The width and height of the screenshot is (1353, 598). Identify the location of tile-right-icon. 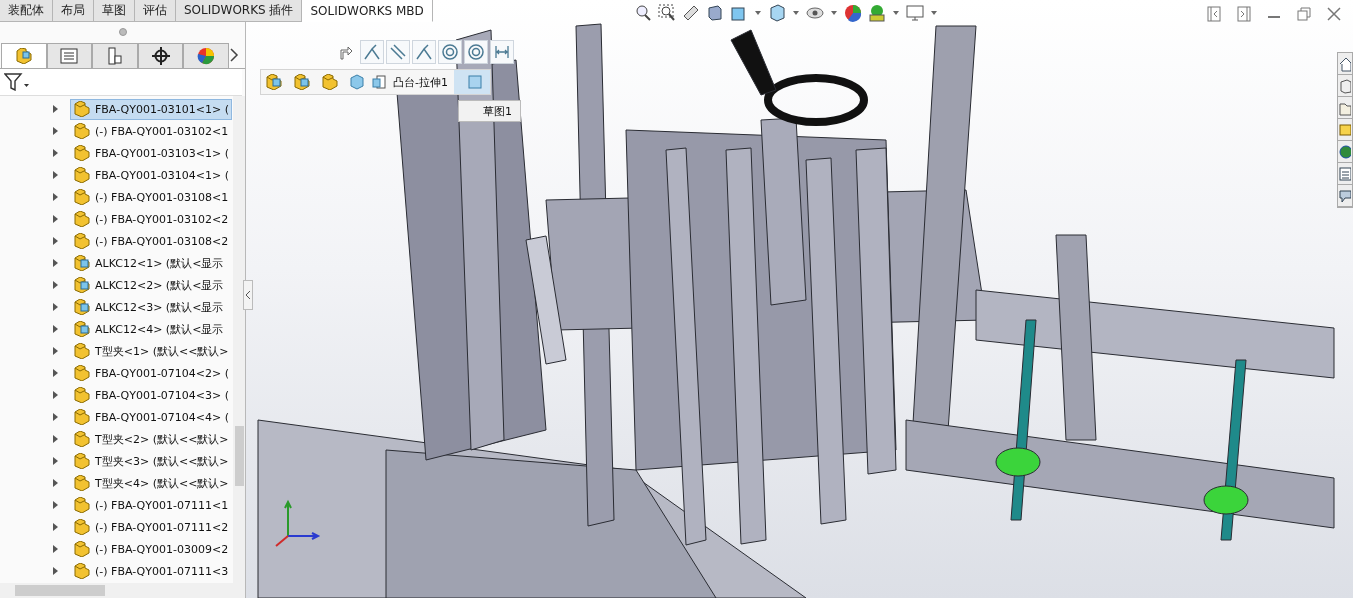
(1244, 14).